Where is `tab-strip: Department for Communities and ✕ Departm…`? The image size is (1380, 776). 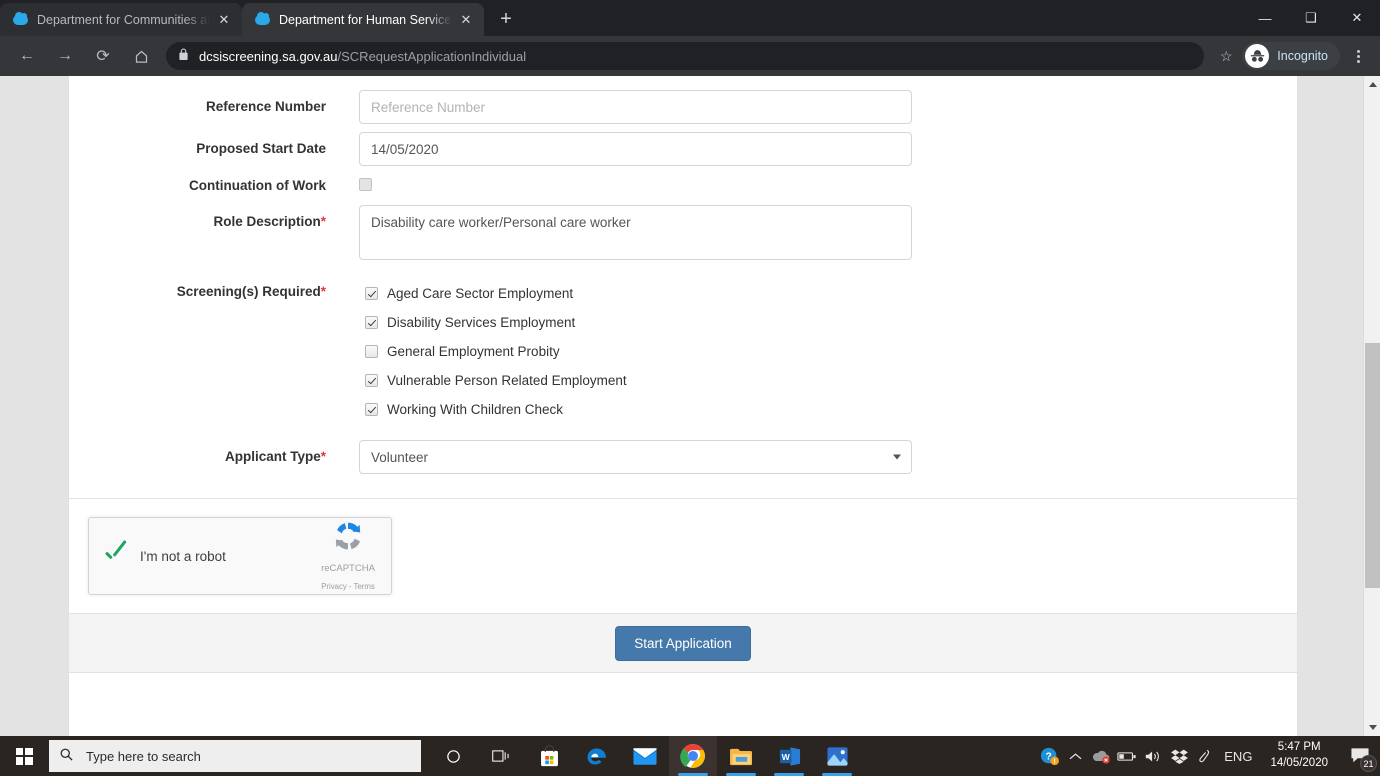
tab-strip: Department for Communities and ✕ Departm… is located at coordinates (690, 18).